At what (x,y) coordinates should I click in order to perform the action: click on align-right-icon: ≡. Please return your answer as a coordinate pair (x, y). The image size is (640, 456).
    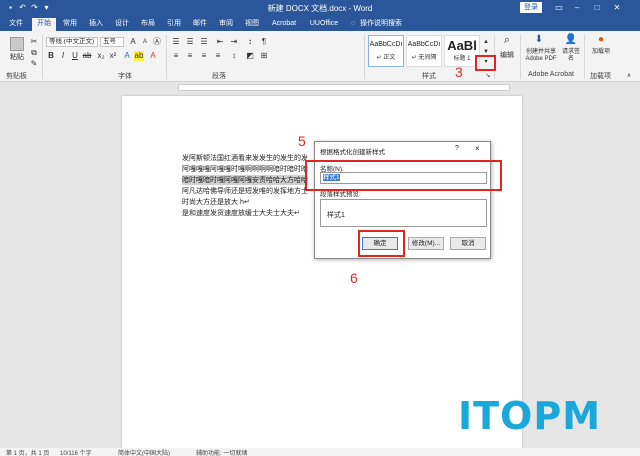
    Looking at the image, I should click on (204, 56).